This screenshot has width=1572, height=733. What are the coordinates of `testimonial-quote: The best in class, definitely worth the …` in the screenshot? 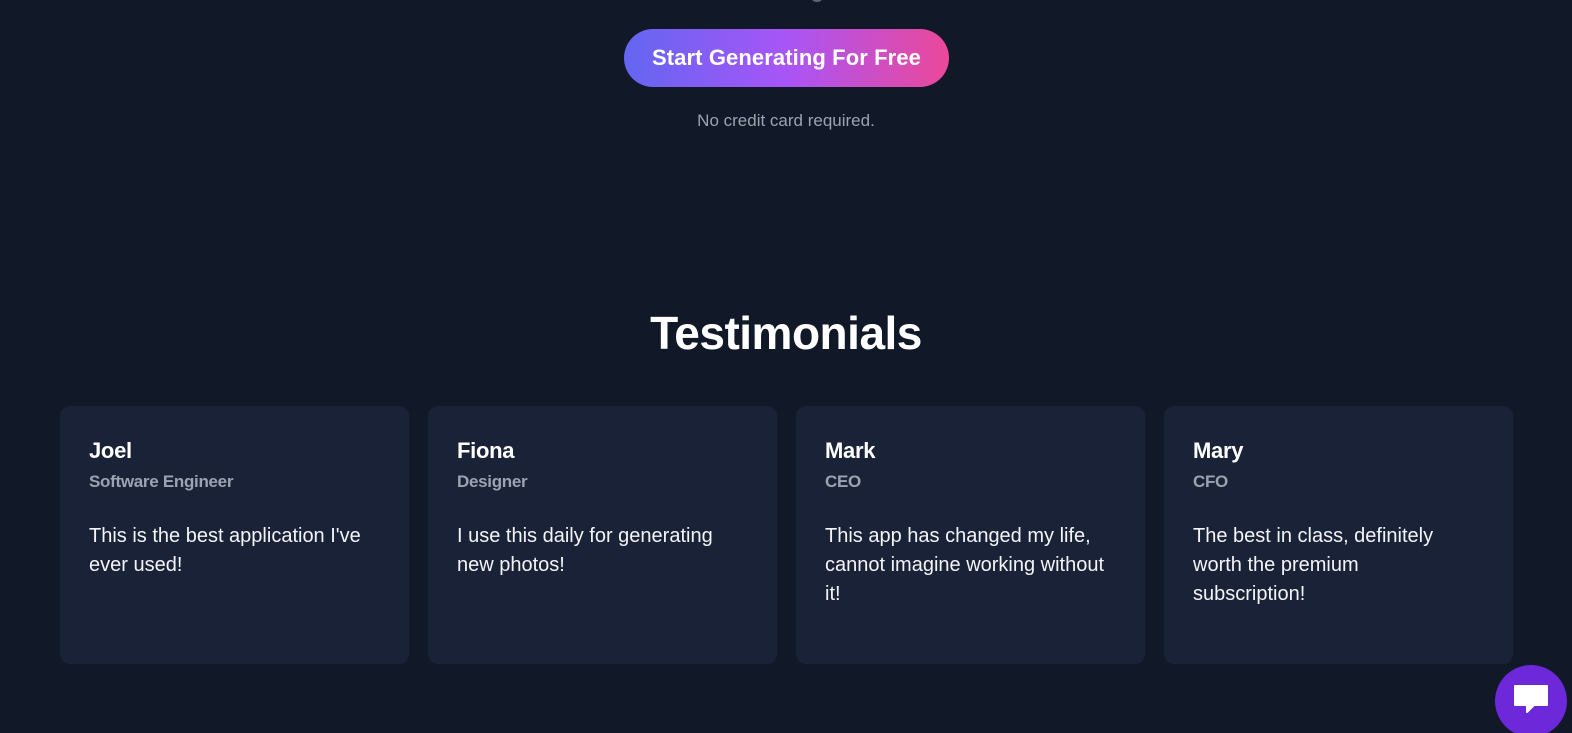 It's located at (1313, 565).